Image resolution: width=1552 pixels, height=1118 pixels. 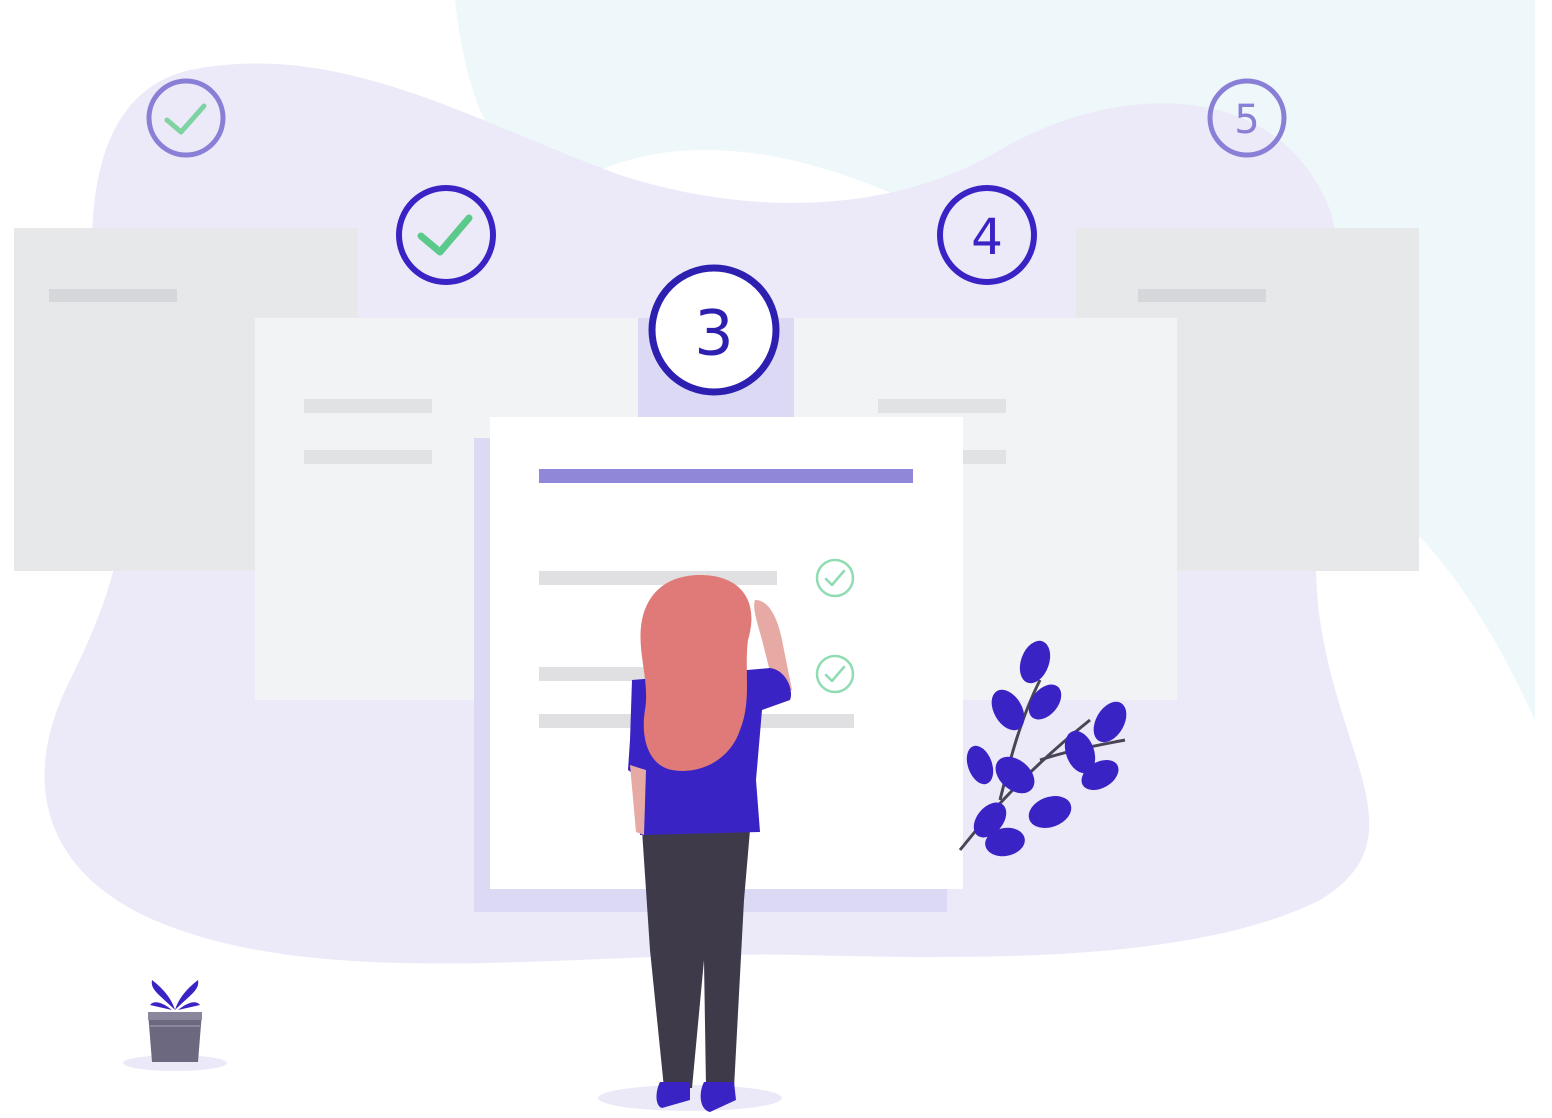 What do you see at coordinates (726, 476) in the screenshot?
I see `form-header-bar` at bounding box center [726, 476].